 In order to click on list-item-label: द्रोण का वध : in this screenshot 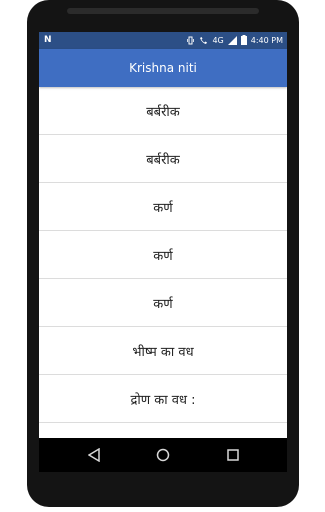, I will do `click(163, 400)`.